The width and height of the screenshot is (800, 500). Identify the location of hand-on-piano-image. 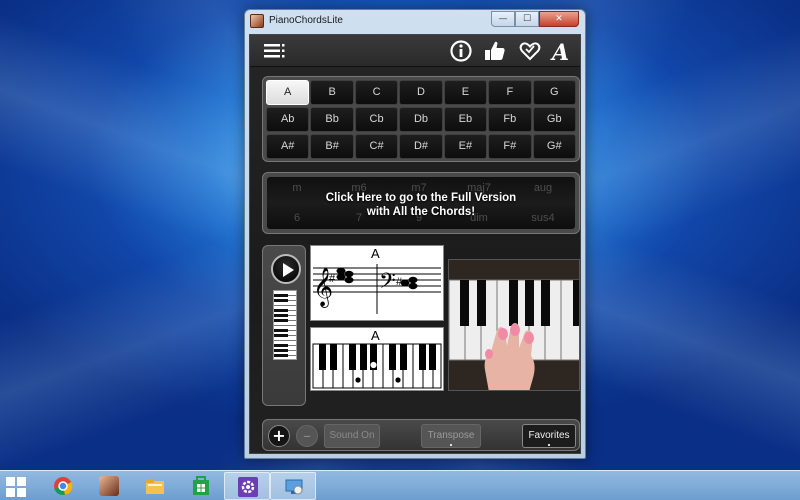
(514, 325).